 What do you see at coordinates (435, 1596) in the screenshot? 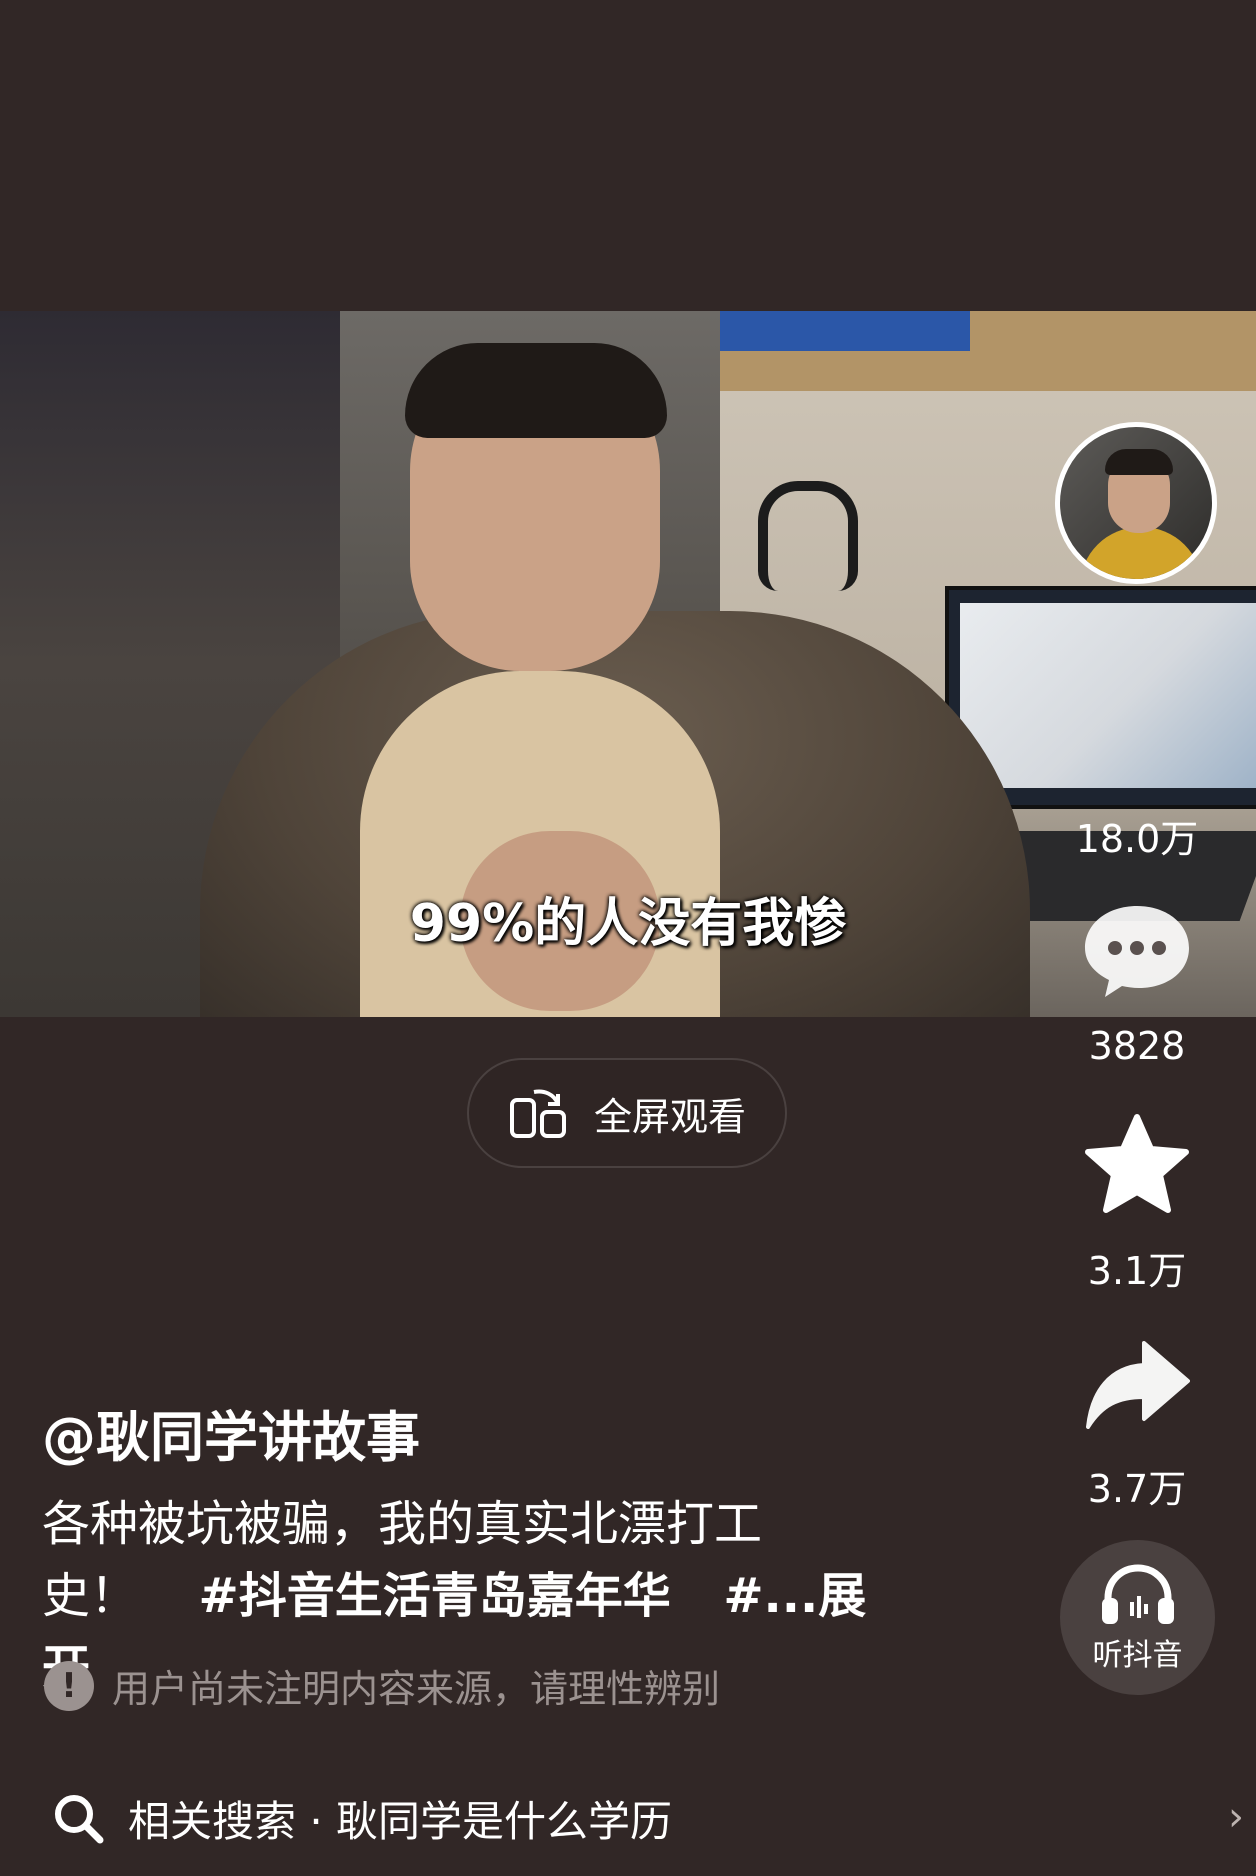
I see `hashtag-link: #抖音生活青岛嘉年华` at bounding box center [435, 1596].